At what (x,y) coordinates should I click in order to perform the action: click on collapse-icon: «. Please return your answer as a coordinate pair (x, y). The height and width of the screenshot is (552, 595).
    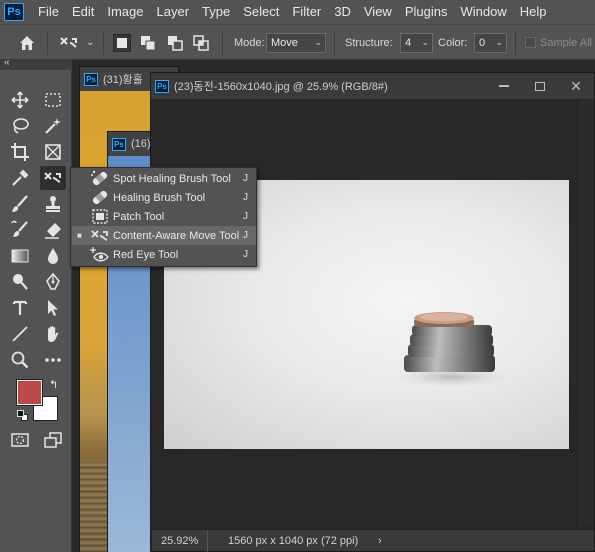
    Looking at the image, I should click on (7, 62).